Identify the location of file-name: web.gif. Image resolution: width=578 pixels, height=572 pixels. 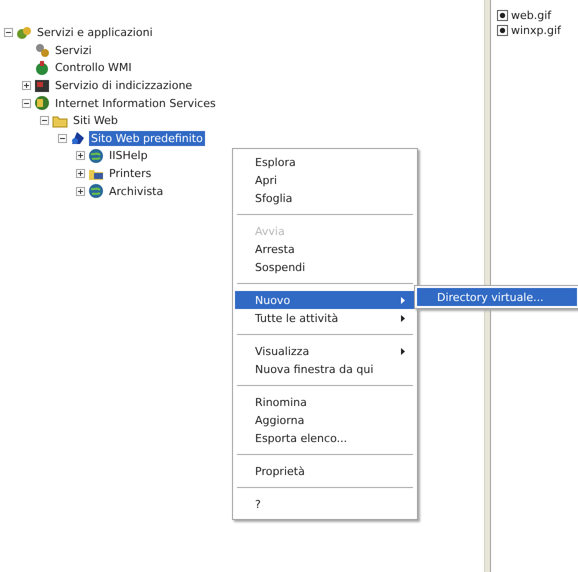
(531, 15).